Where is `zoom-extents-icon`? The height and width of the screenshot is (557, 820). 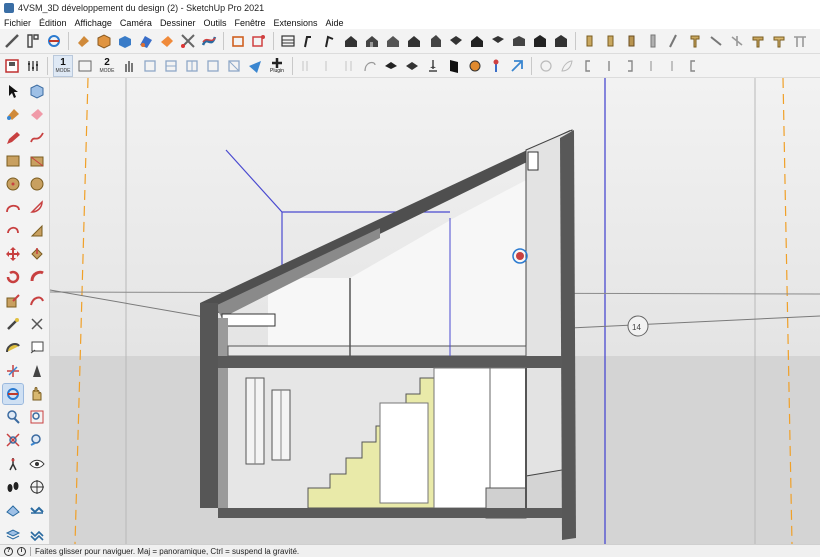
zoom-extents-icon is located at coordinates (13, 440).